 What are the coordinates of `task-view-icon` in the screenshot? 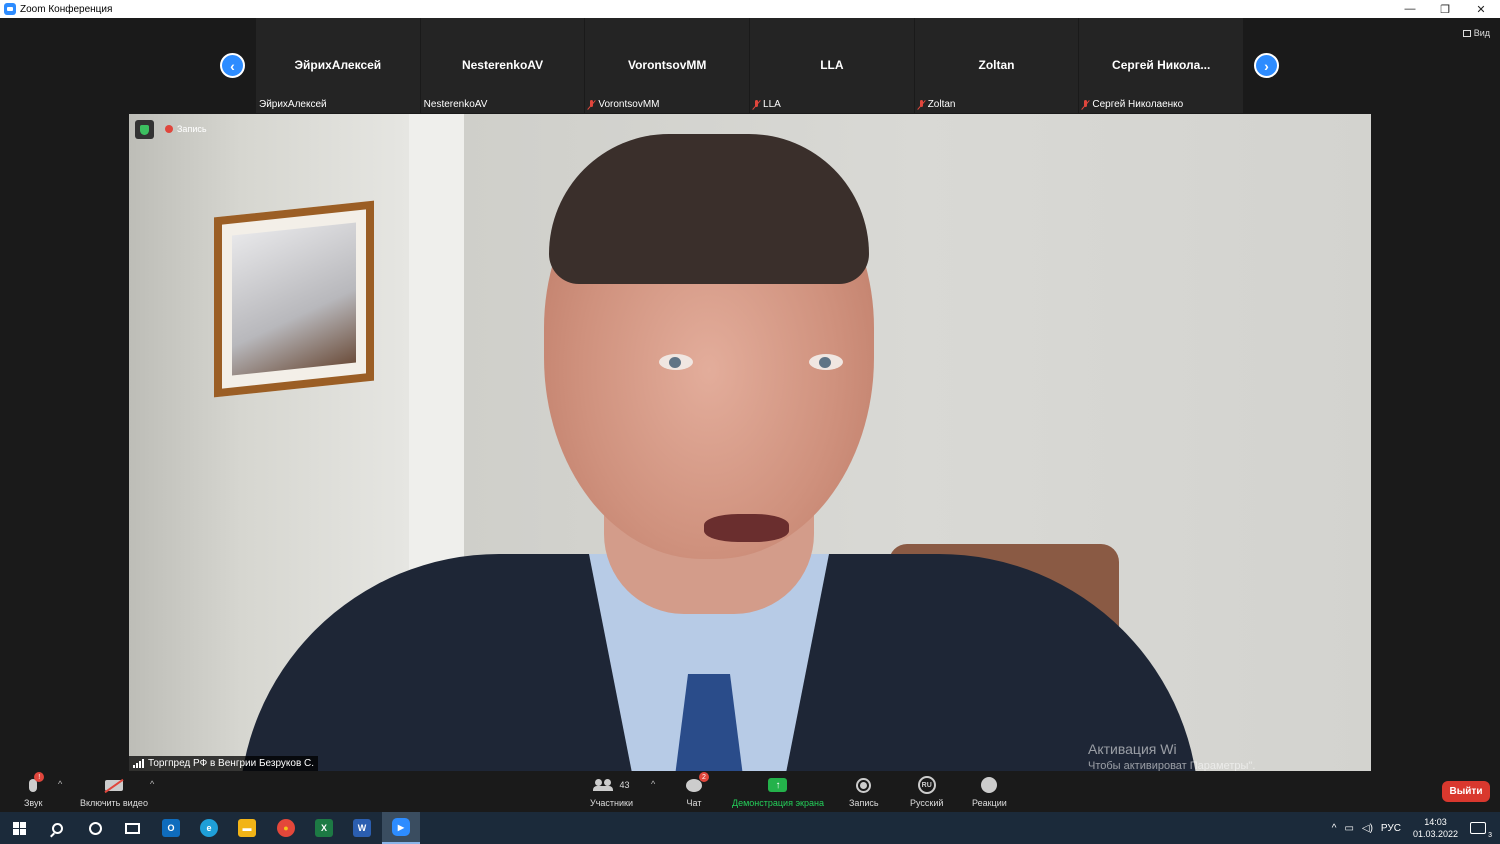 It's located at (132, 828).